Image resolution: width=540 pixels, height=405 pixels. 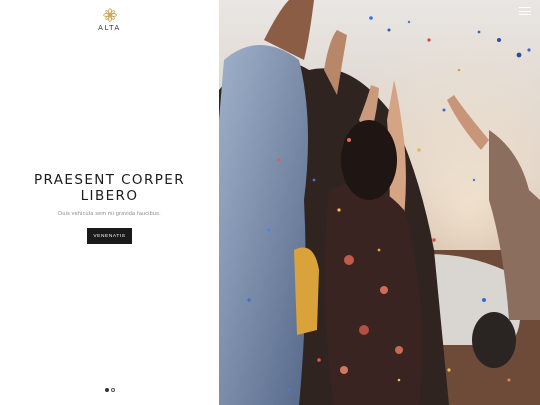 I want to click on venenatis-button: VENENATIS, so click(x=109, y=236).